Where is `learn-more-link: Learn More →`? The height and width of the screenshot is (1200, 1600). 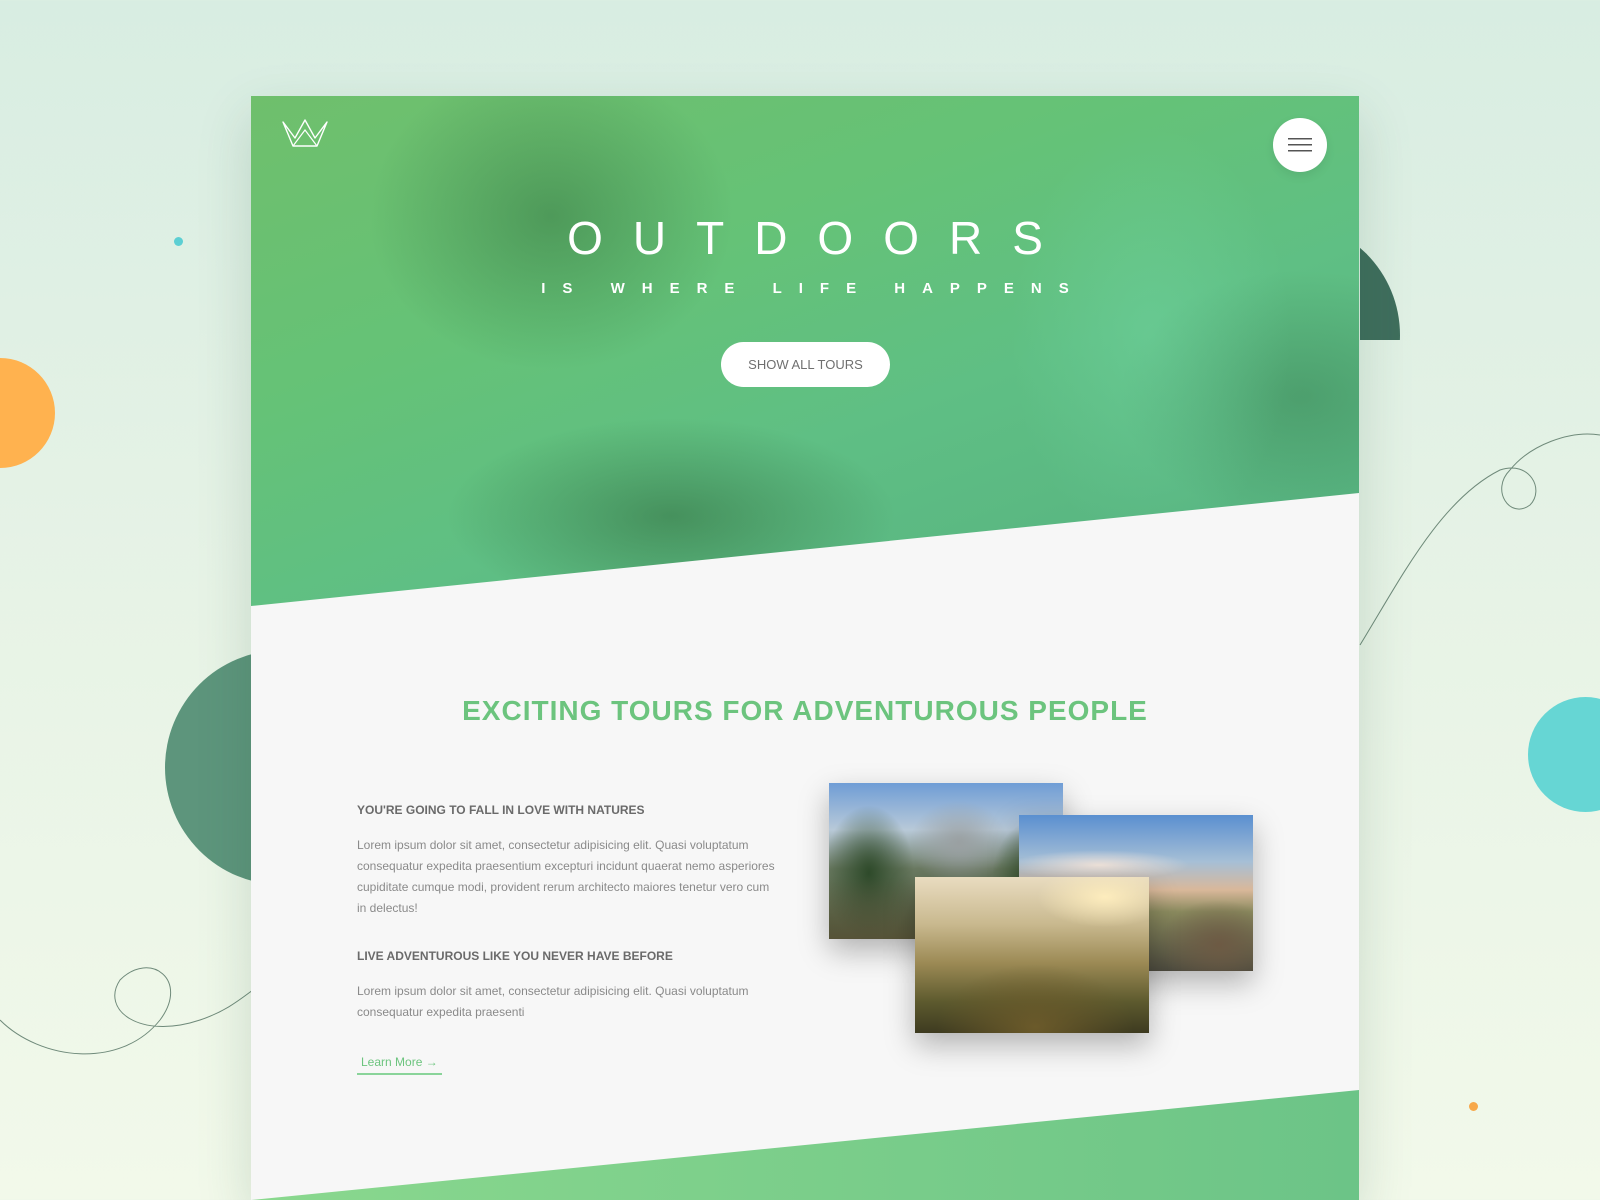 learn-more-link: Learn More → is located at coordinates (399, 1065).